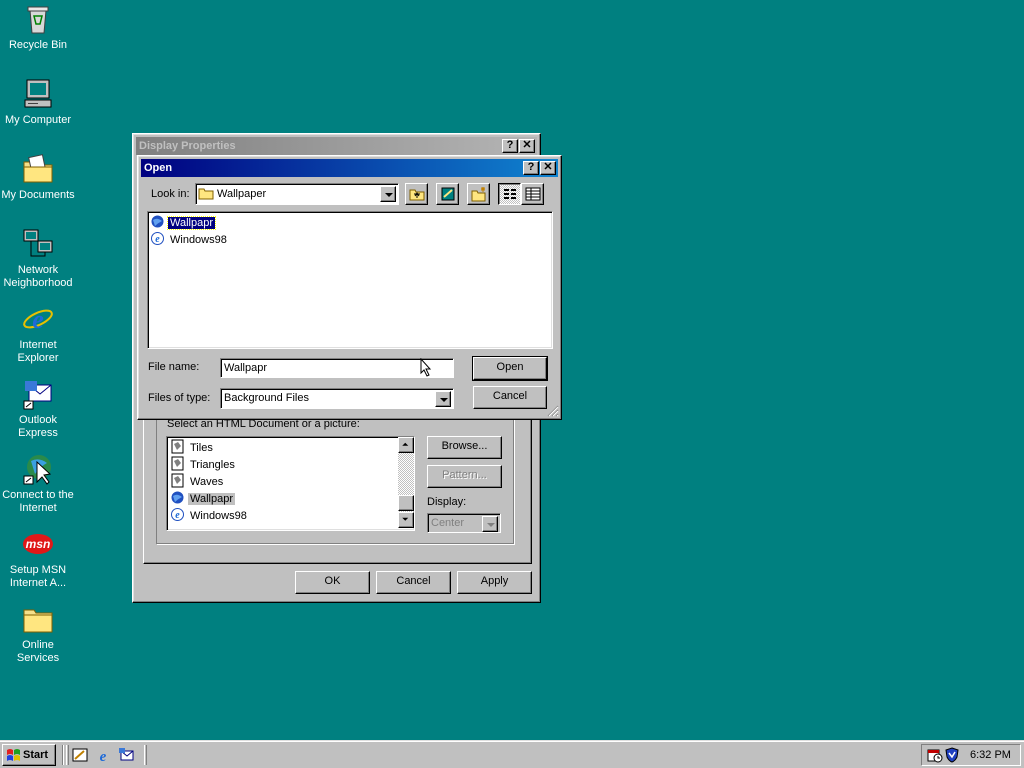 Image resolution: width=1024 pixels, height=768 pixels. What do you see at coordinates (174, 367) in the screenshot?
I see `file-name-label: File name:` at bounding box center [174, 367].